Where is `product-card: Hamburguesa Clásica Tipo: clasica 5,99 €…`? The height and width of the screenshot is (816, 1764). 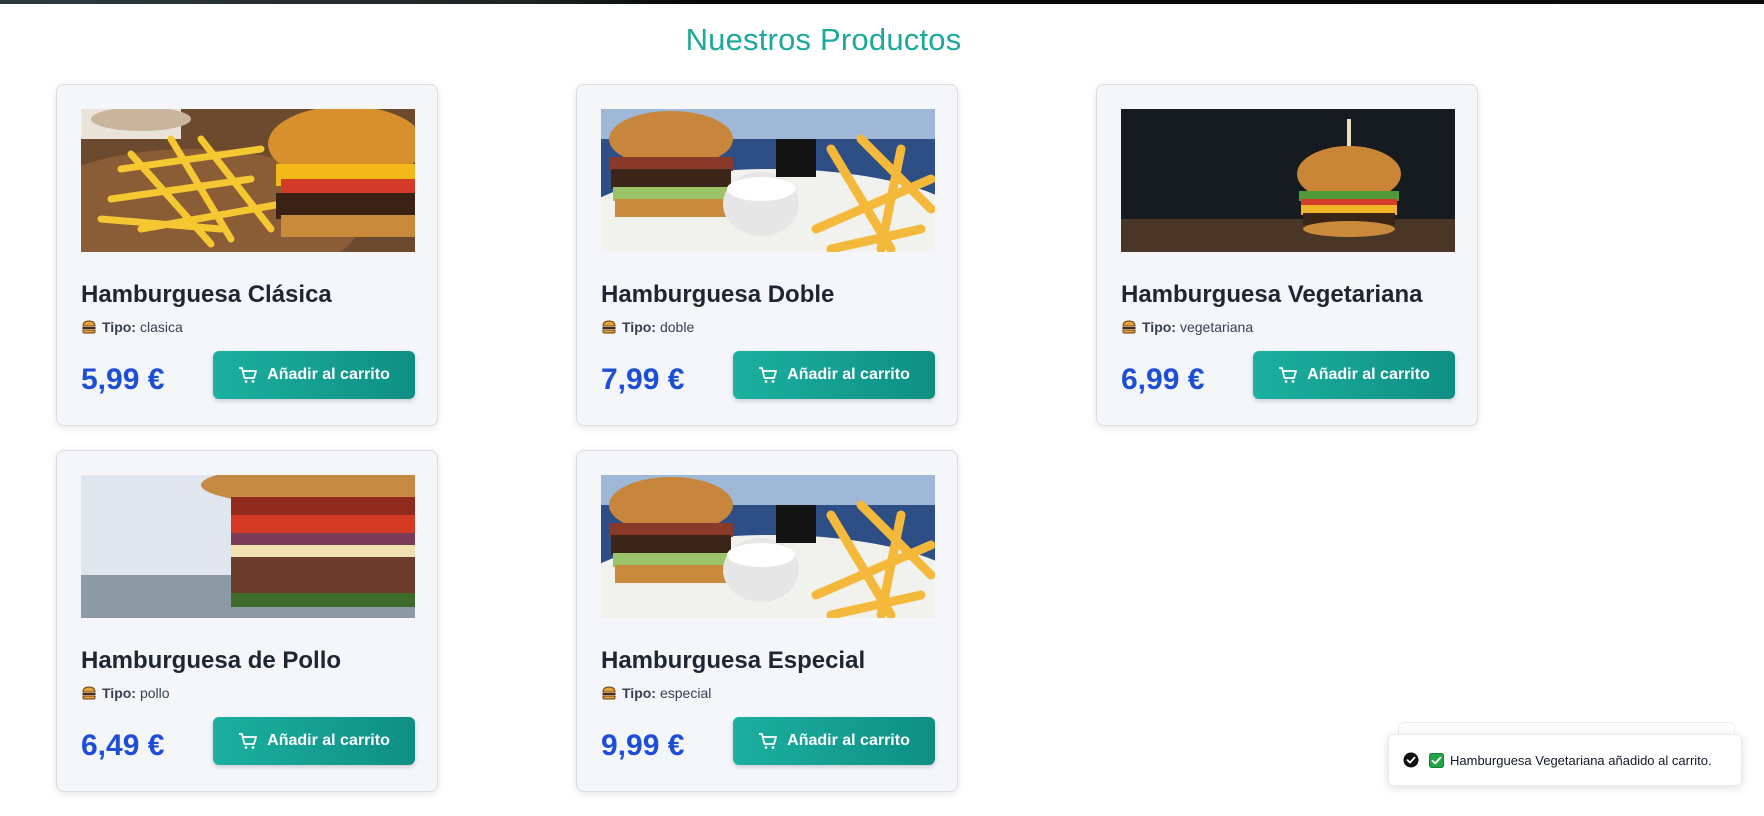
product-card: Hamburguesa Clásica Tipo: clasica 5,99 €… is located at coordinates (247, 255).